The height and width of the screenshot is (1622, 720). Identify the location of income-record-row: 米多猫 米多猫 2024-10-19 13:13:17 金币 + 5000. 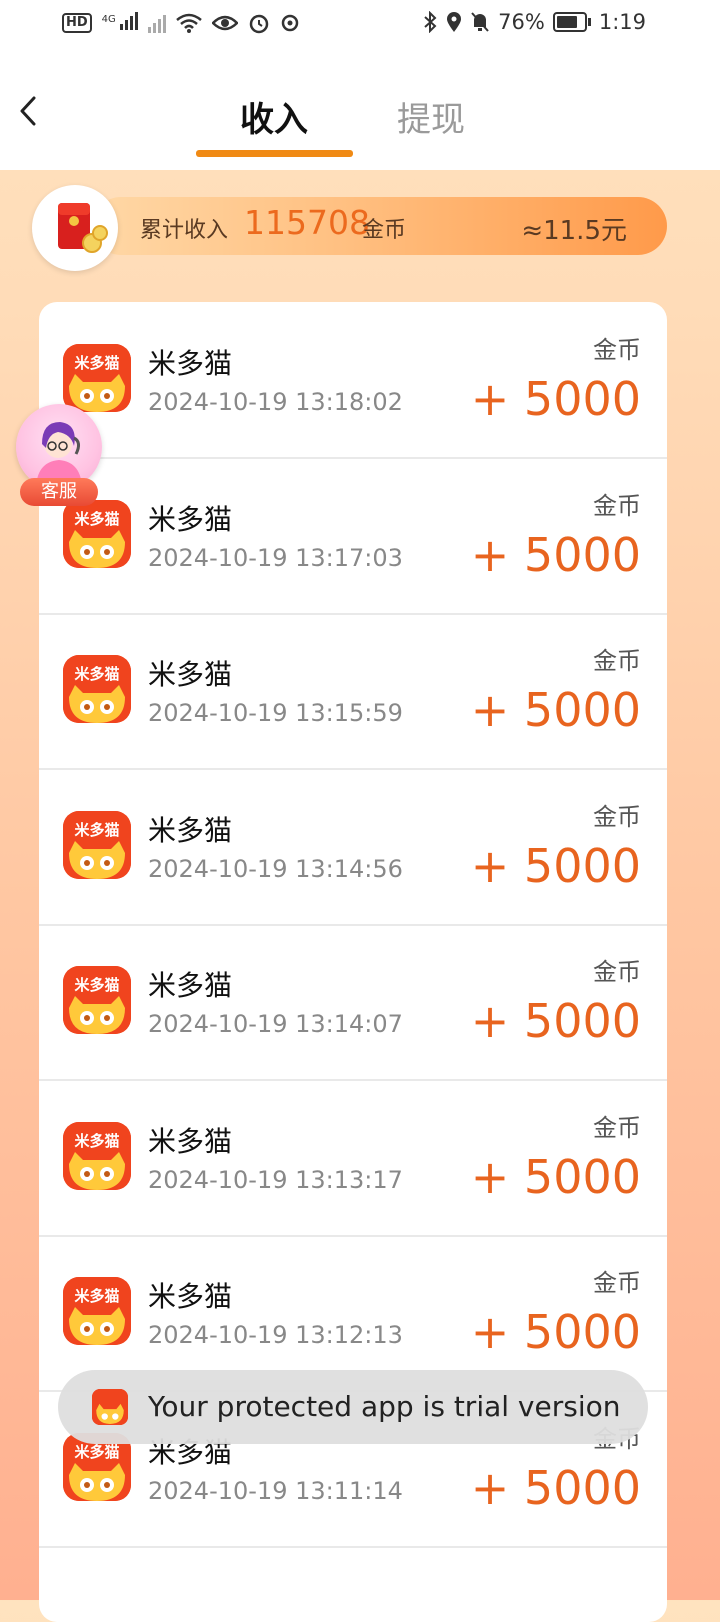
(353, 1158).